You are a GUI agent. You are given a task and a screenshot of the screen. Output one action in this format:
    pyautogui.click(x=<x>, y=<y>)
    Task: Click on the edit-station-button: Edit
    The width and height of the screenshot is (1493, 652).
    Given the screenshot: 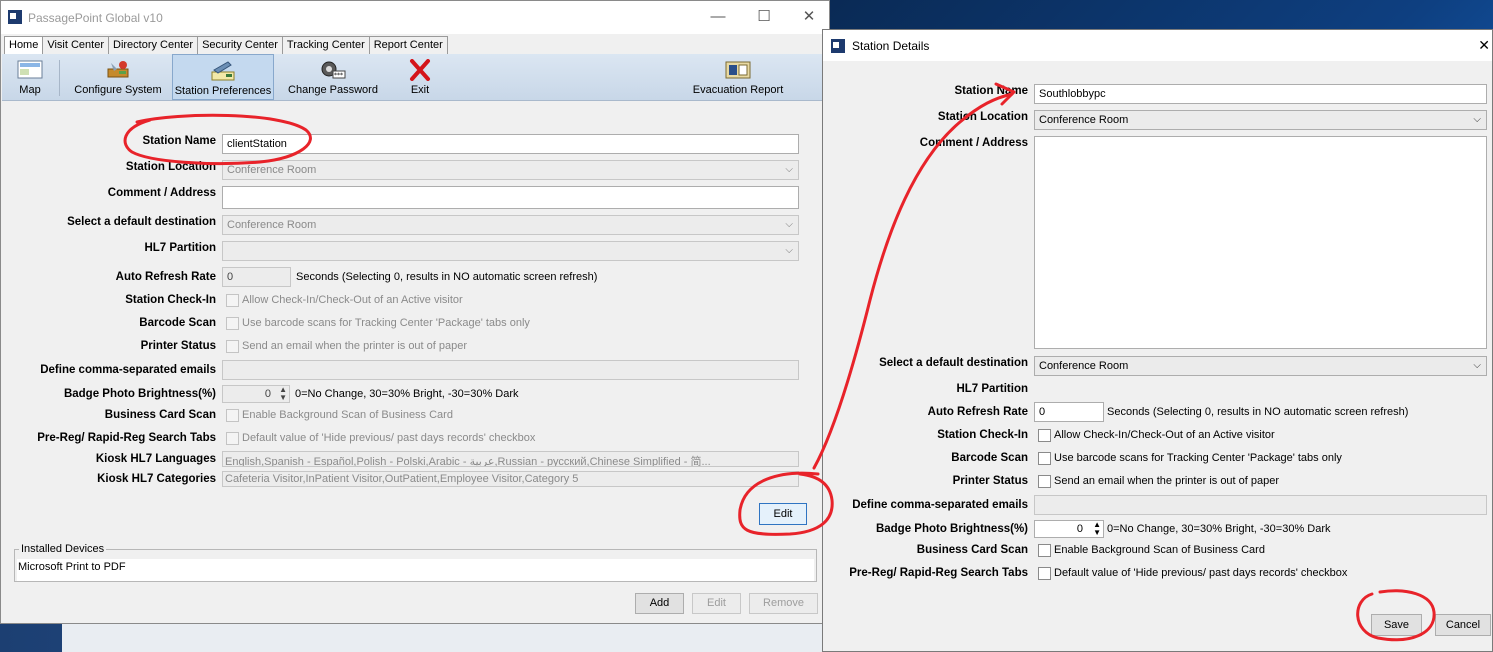 What is the action you would take?
    pyautogui.click(x=783, y=514)
    